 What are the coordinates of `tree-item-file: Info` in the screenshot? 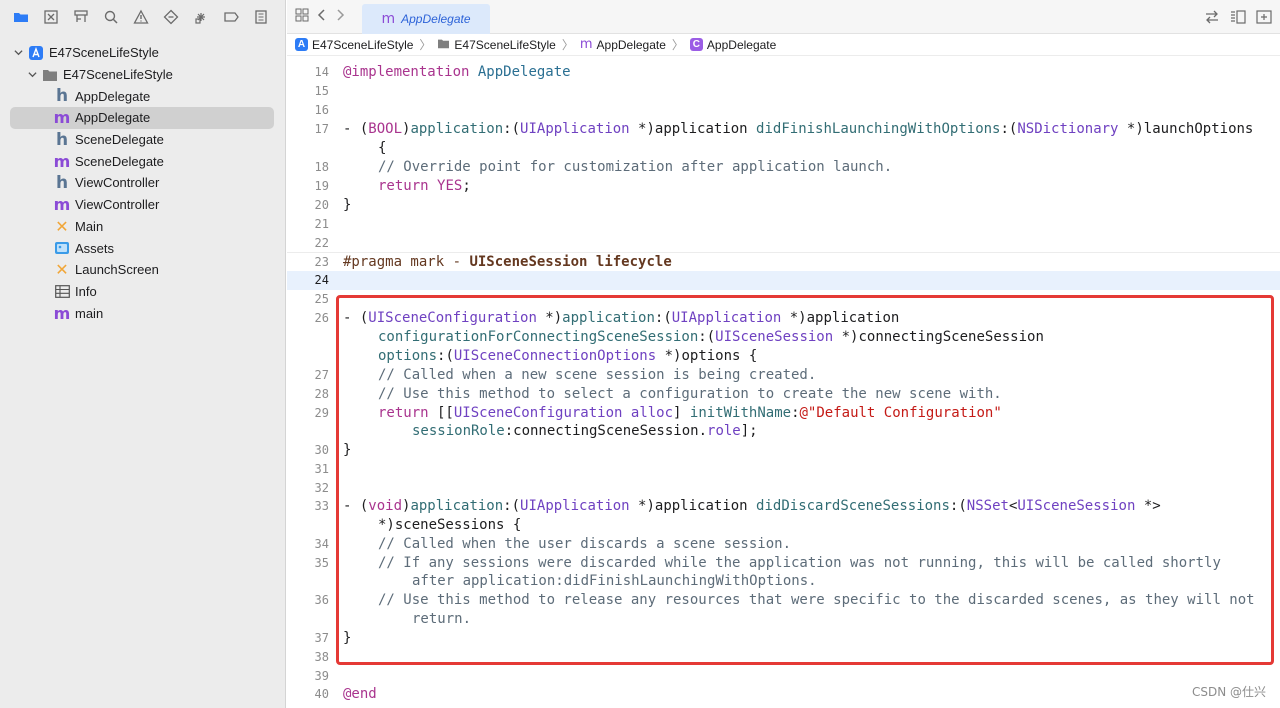 It's located at (142, 292).